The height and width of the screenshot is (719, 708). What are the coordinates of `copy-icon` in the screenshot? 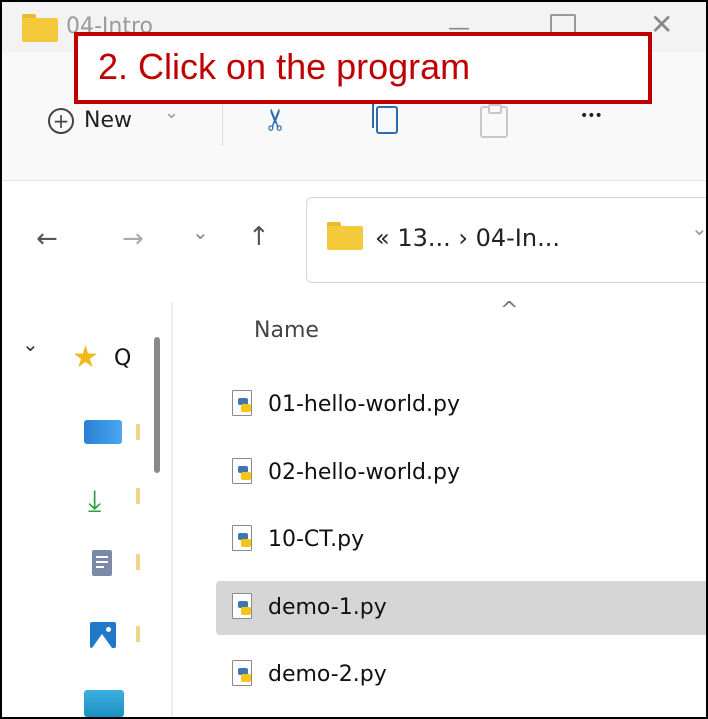 It's located at (385, 118).